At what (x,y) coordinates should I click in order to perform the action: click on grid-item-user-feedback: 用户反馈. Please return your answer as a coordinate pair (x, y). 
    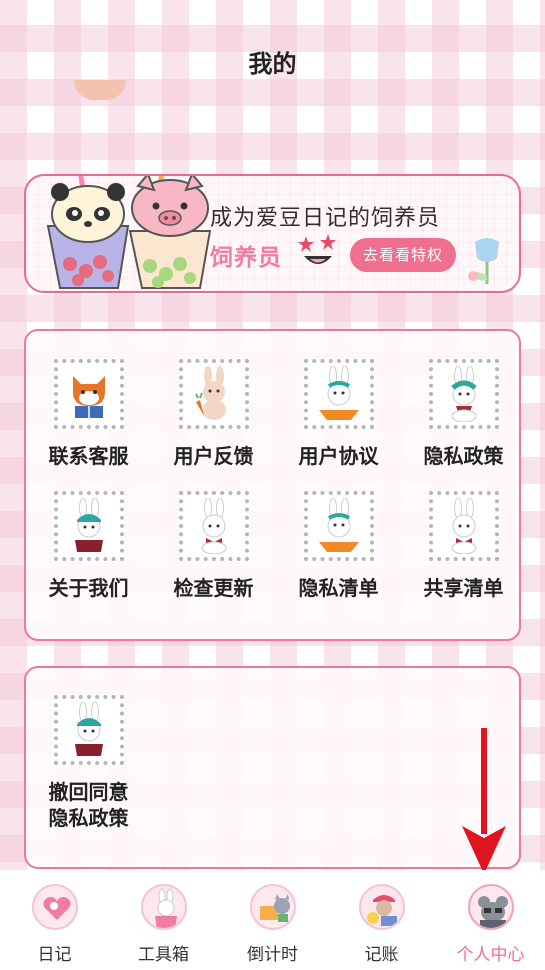
    Looking at the image, I should click on (213, 414).